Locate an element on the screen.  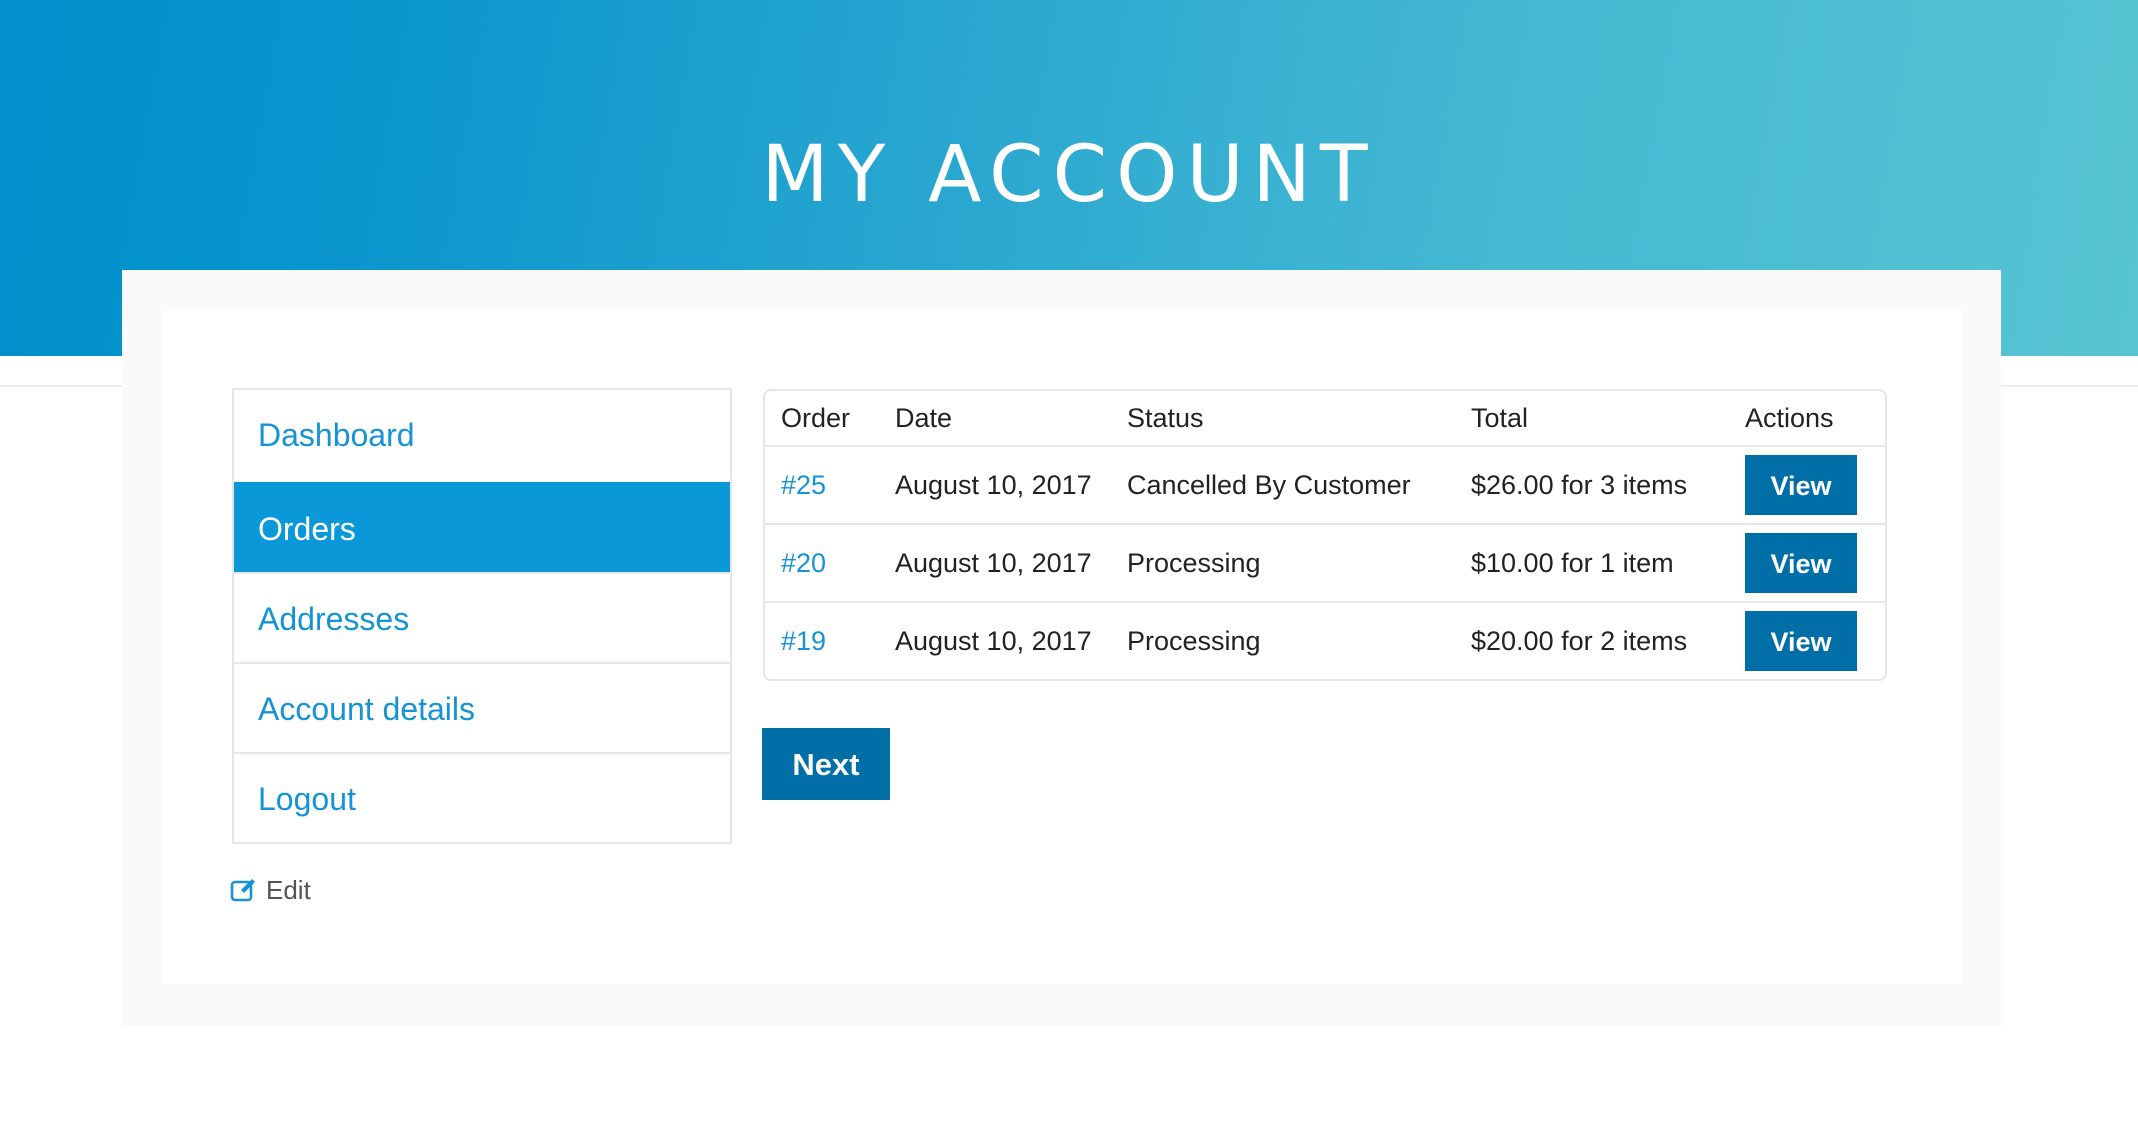
sidebar-item-addresses: Addresses is located at coordinates (482, 617).